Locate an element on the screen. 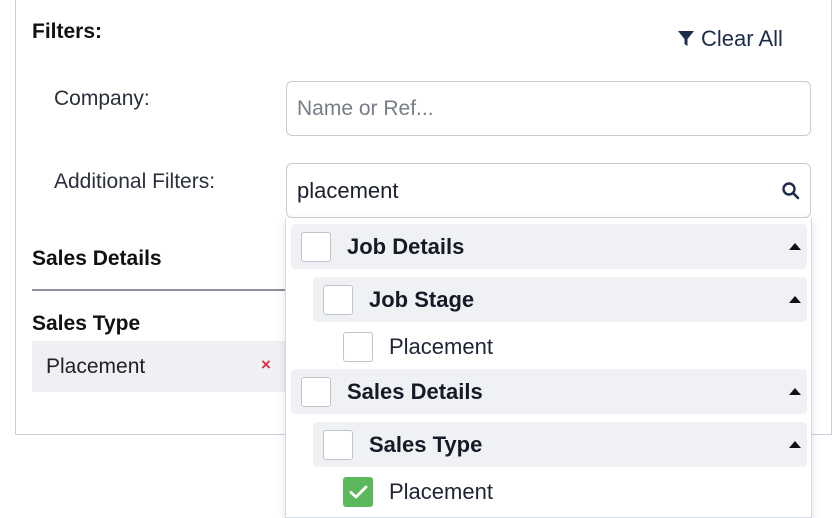 The height and width of the screenshot is (518, 839). job-stage-label: Job Stage is located at coordinates (422, 299).